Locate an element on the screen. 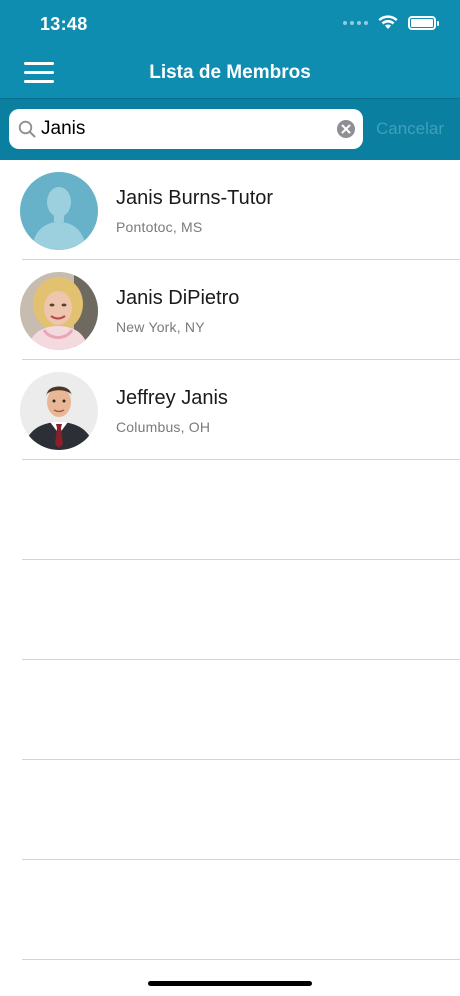  member-row: Jeffrey Janis Columbus, OH is located at coordinates (240, 410).